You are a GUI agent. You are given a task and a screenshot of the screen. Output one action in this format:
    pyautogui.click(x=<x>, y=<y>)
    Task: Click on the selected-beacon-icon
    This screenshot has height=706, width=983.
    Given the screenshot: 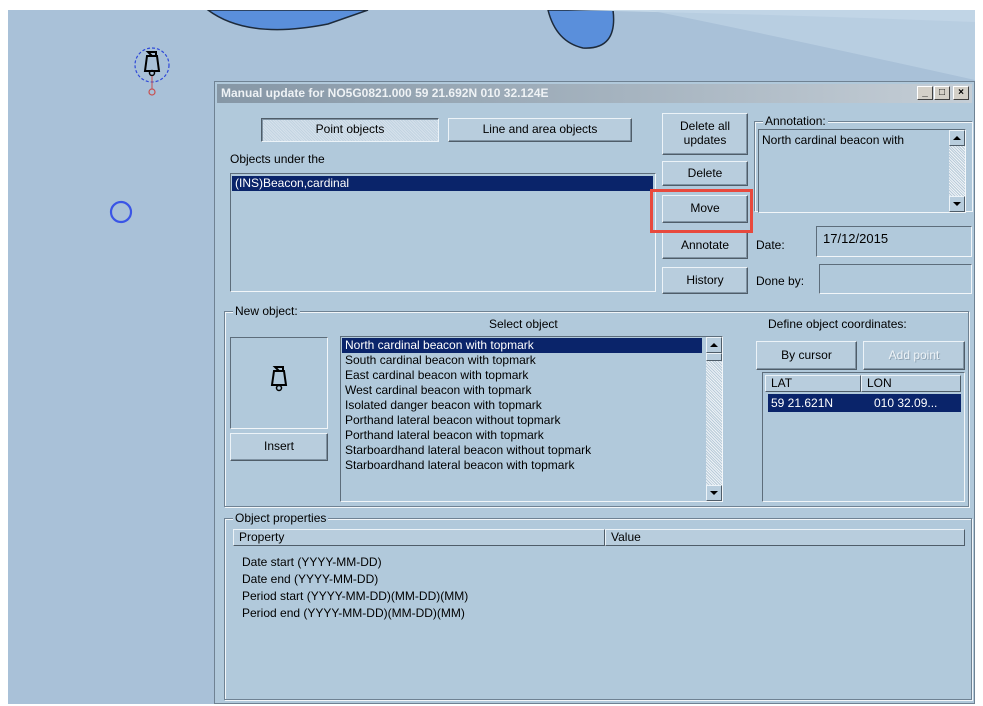 What is the action you would take?
    pyautogui.click(x=152, y=71)
    